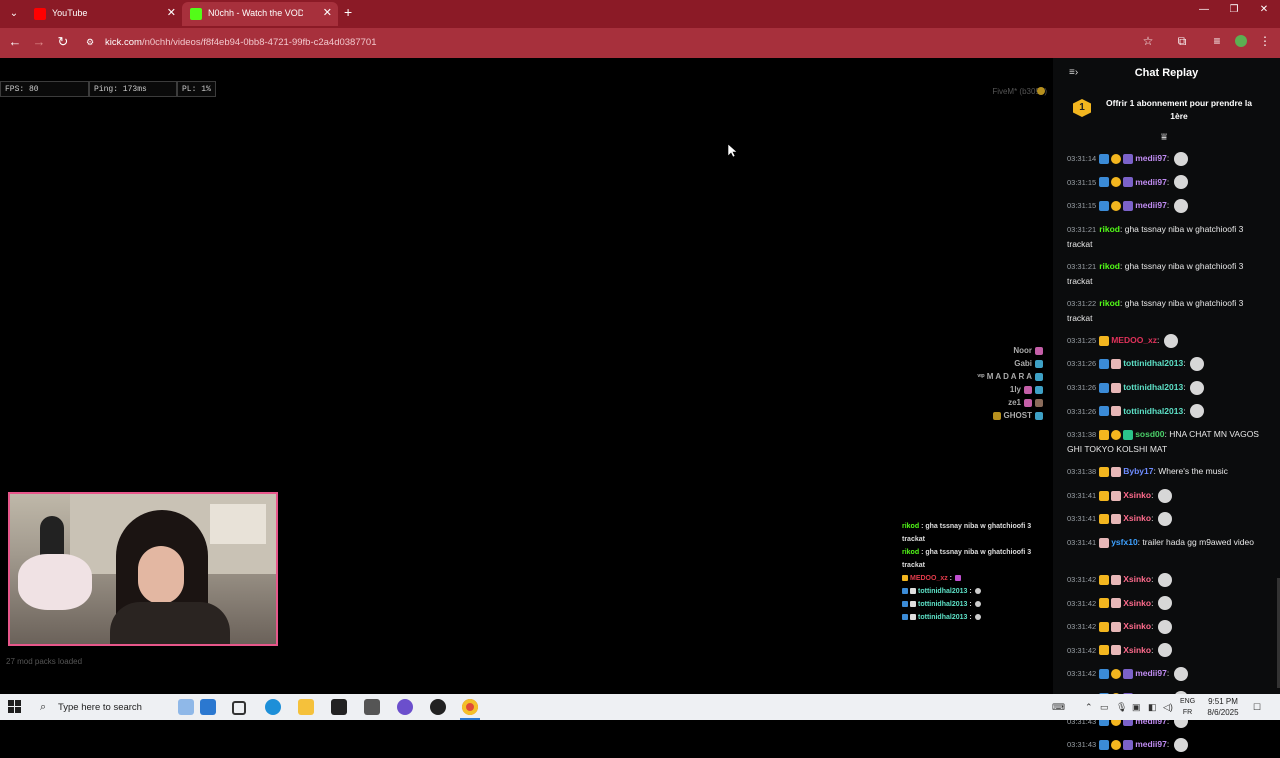  What do you see at coordinates (372, 707) in the screenshot?
I see `mail-icon` at bounding box center [372, 707].